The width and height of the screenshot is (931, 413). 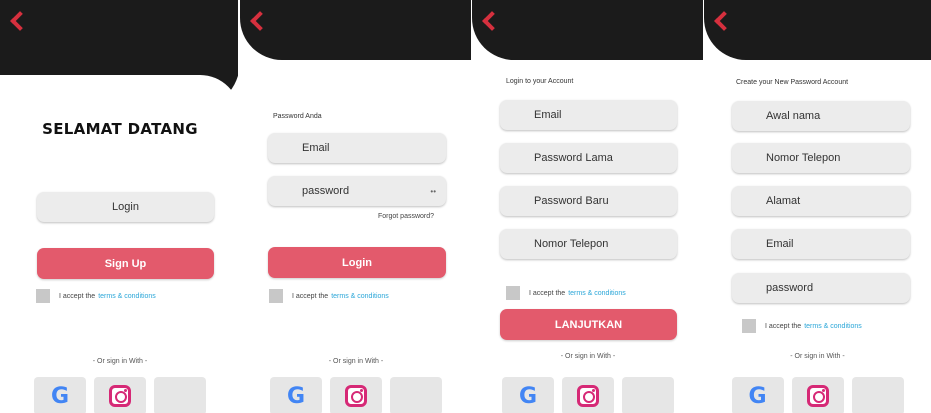 What do you see at coordinates (588, 158) in the screenshot?
I see `old-password-field: Password Lama` at bounding box center [588, 158].